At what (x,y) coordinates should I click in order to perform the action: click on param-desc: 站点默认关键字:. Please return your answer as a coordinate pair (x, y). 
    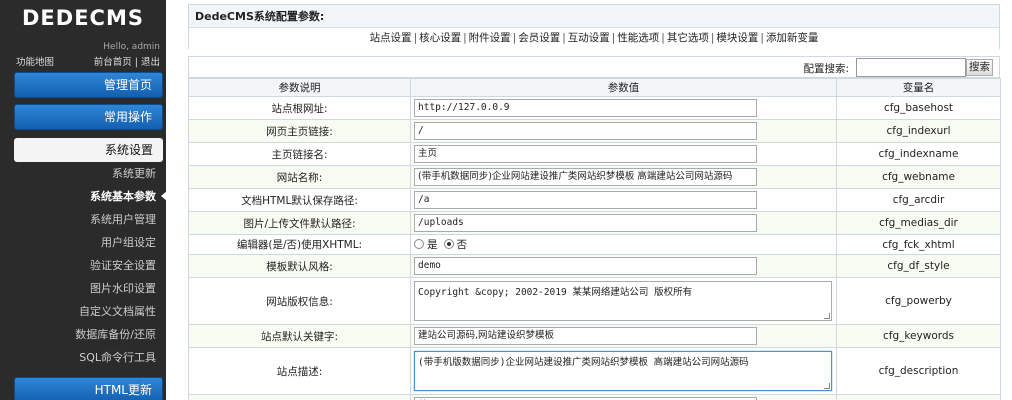
    Looking at the image, I should click on (299, 336).